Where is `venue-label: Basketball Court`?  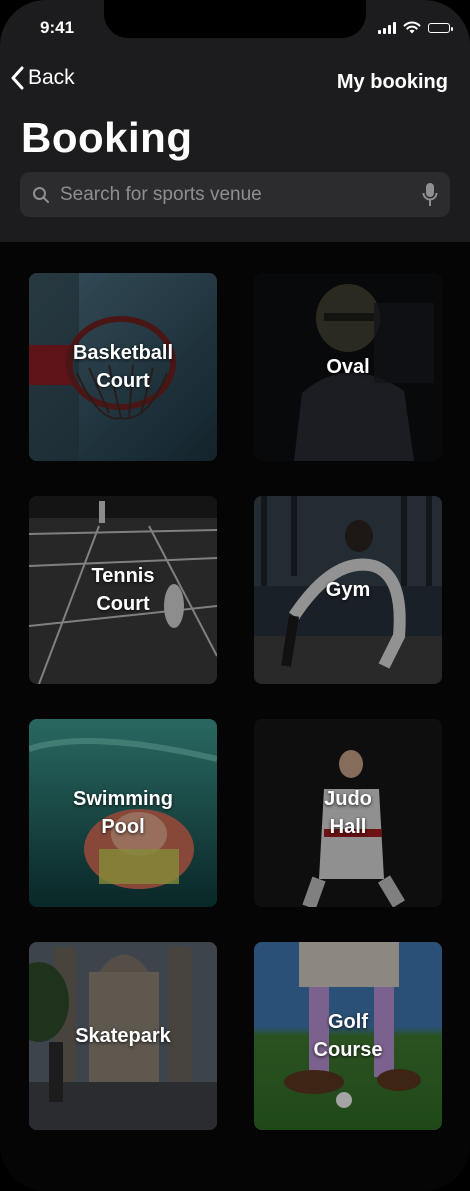
venue-label: Basketball Court is located at coordinates (123, 367).